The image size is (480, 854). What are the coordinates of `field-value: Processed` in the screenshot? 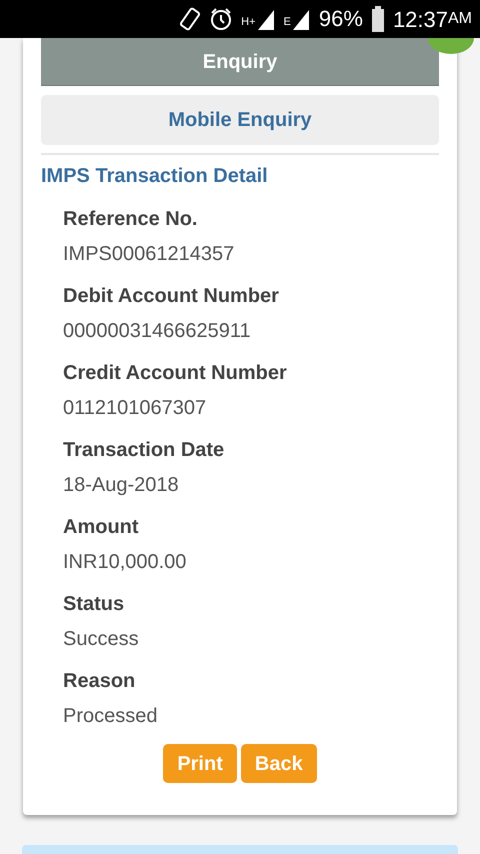 It's located at (110, 716).